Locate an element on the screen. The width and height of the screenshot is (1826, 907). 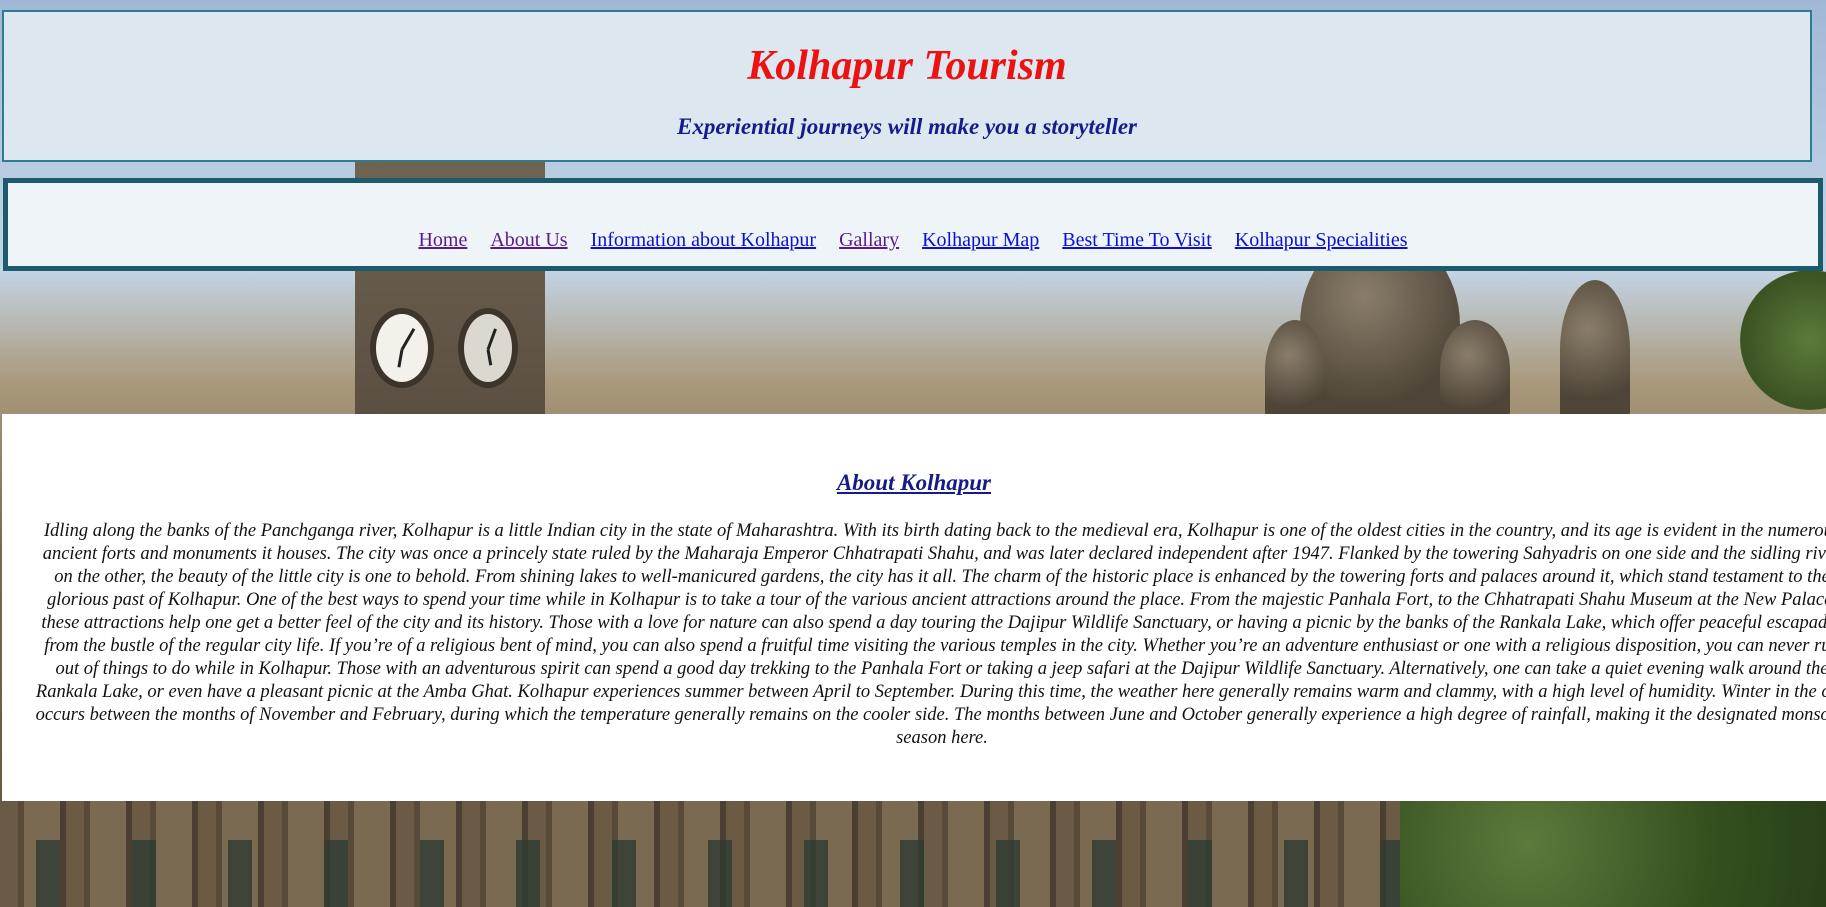
nav-link-map: Kolhapur Map is located at coordinates (980, 240).